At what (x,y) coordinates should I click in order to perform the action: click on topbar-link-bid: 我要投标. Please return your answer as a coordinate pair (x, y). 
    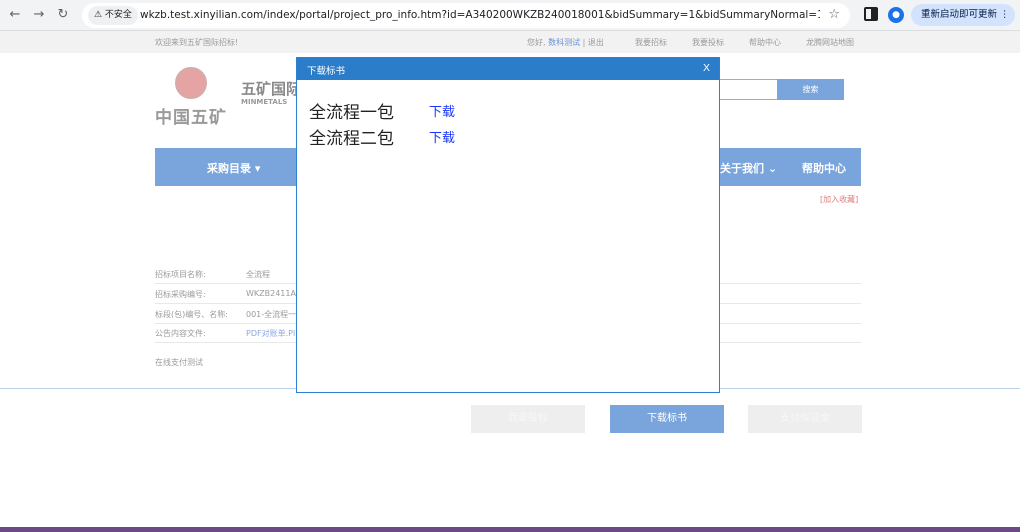
    Looking at the image, I should click on (708, 42).